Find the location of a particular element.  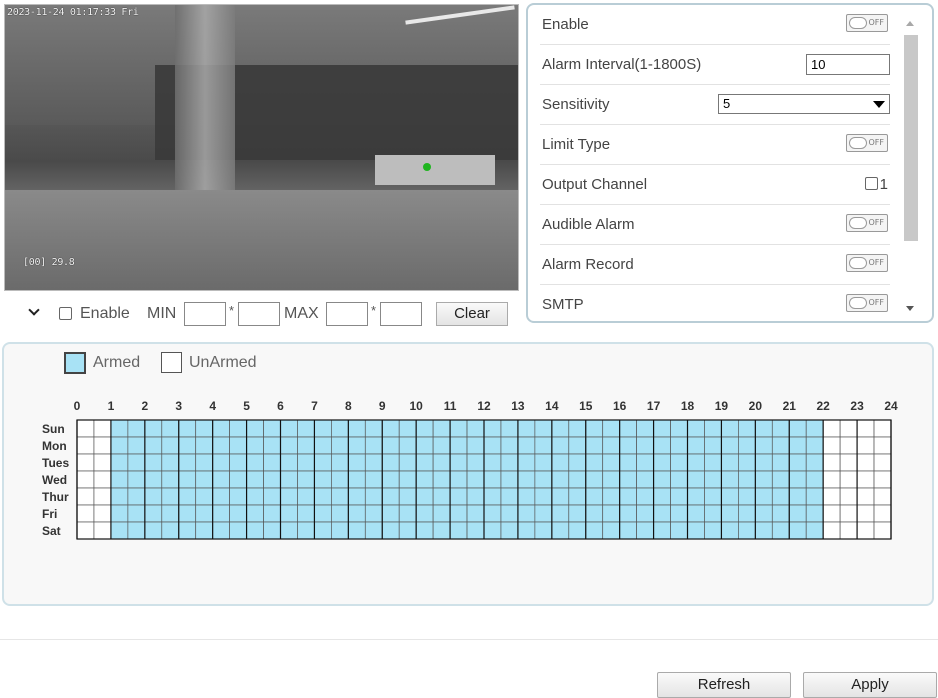

scroll-down-arrow-icon is located at coordinates (910, 308).